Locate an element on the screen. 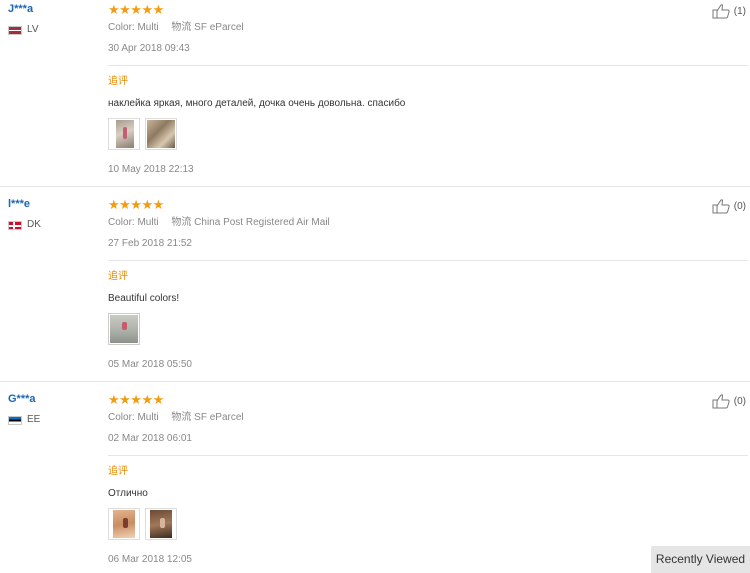  review-date: 27 Feb 2018 21:52 is located at coordinates (150, 243).